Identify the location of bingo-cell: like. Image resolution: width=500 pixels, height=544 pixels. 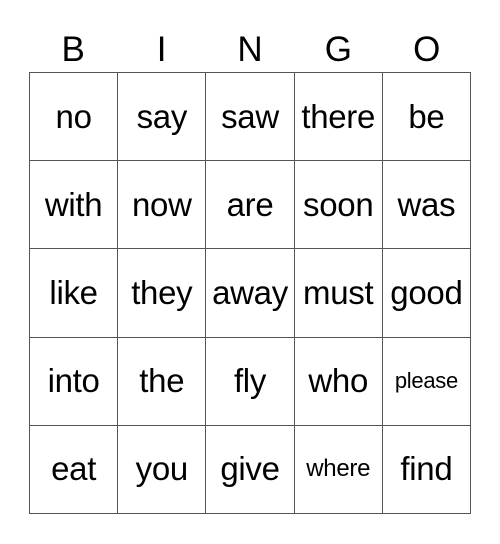
(74, 293).